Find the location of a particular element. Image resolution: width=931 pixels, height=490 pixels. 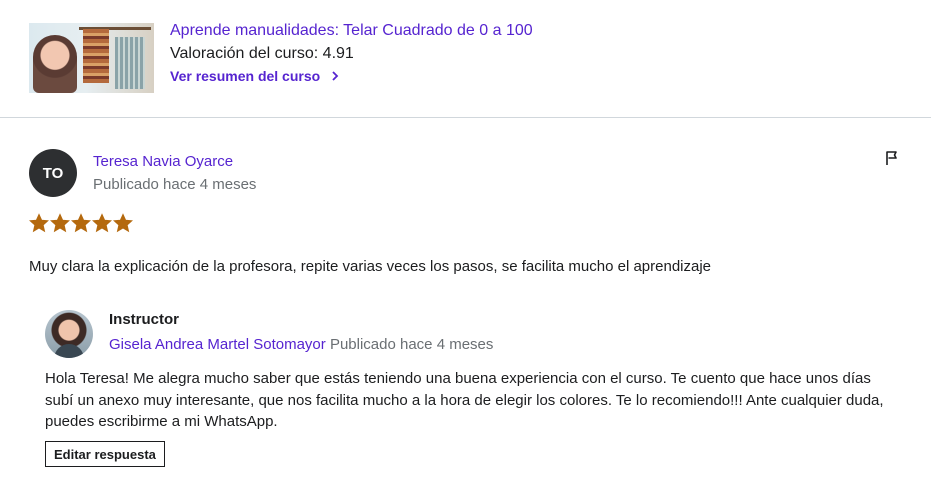

response-heading: Instructor is located at coordinates (144, 319).